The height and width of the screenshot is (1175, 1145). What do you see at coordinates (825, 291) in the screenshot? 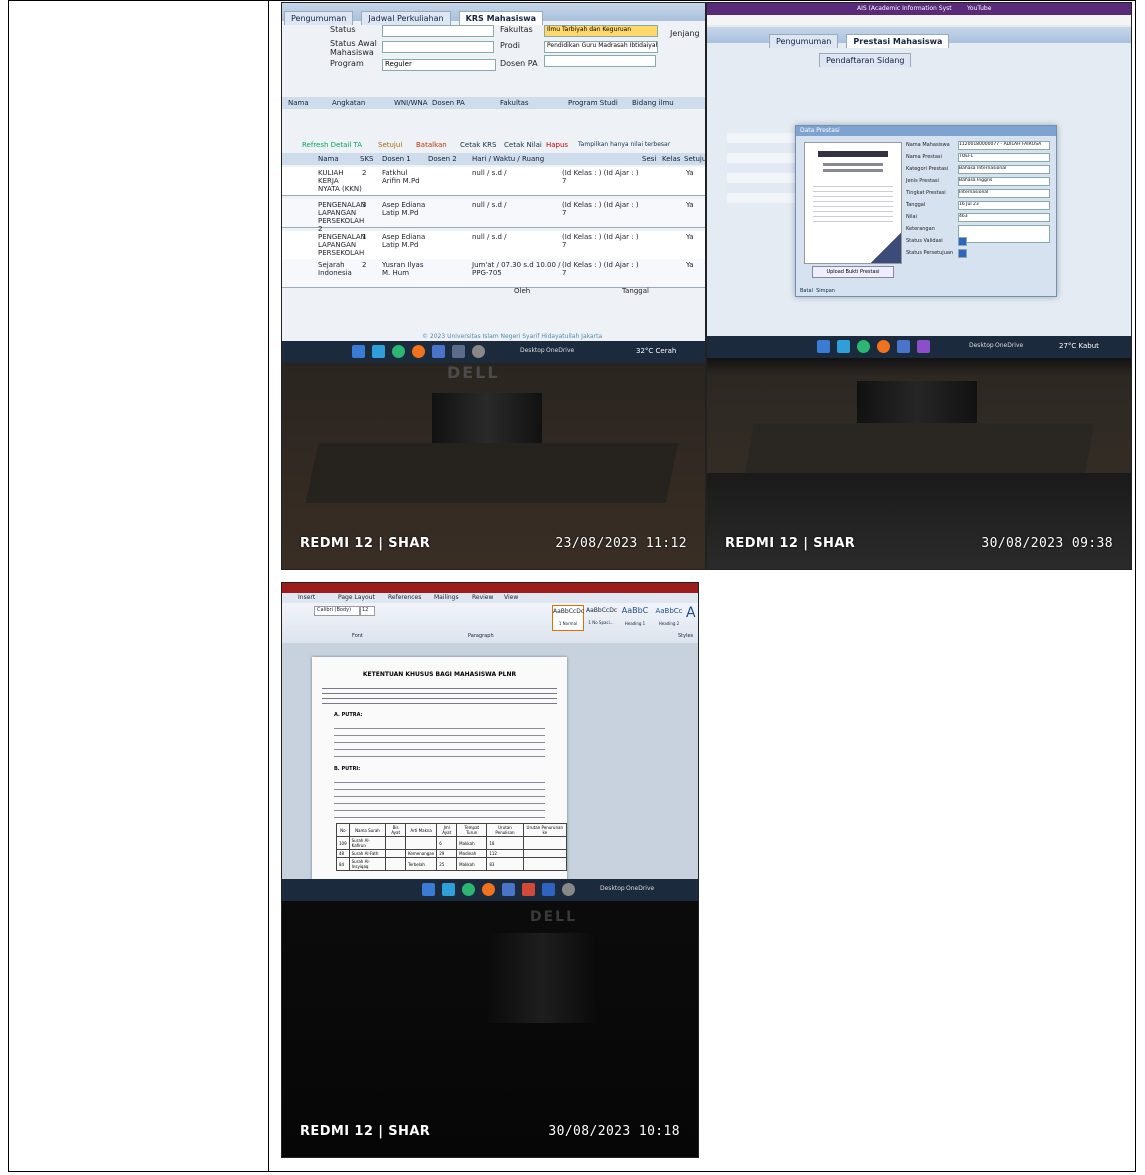
I see `simpan-button: Simpan` at bounding box center [825, 291].